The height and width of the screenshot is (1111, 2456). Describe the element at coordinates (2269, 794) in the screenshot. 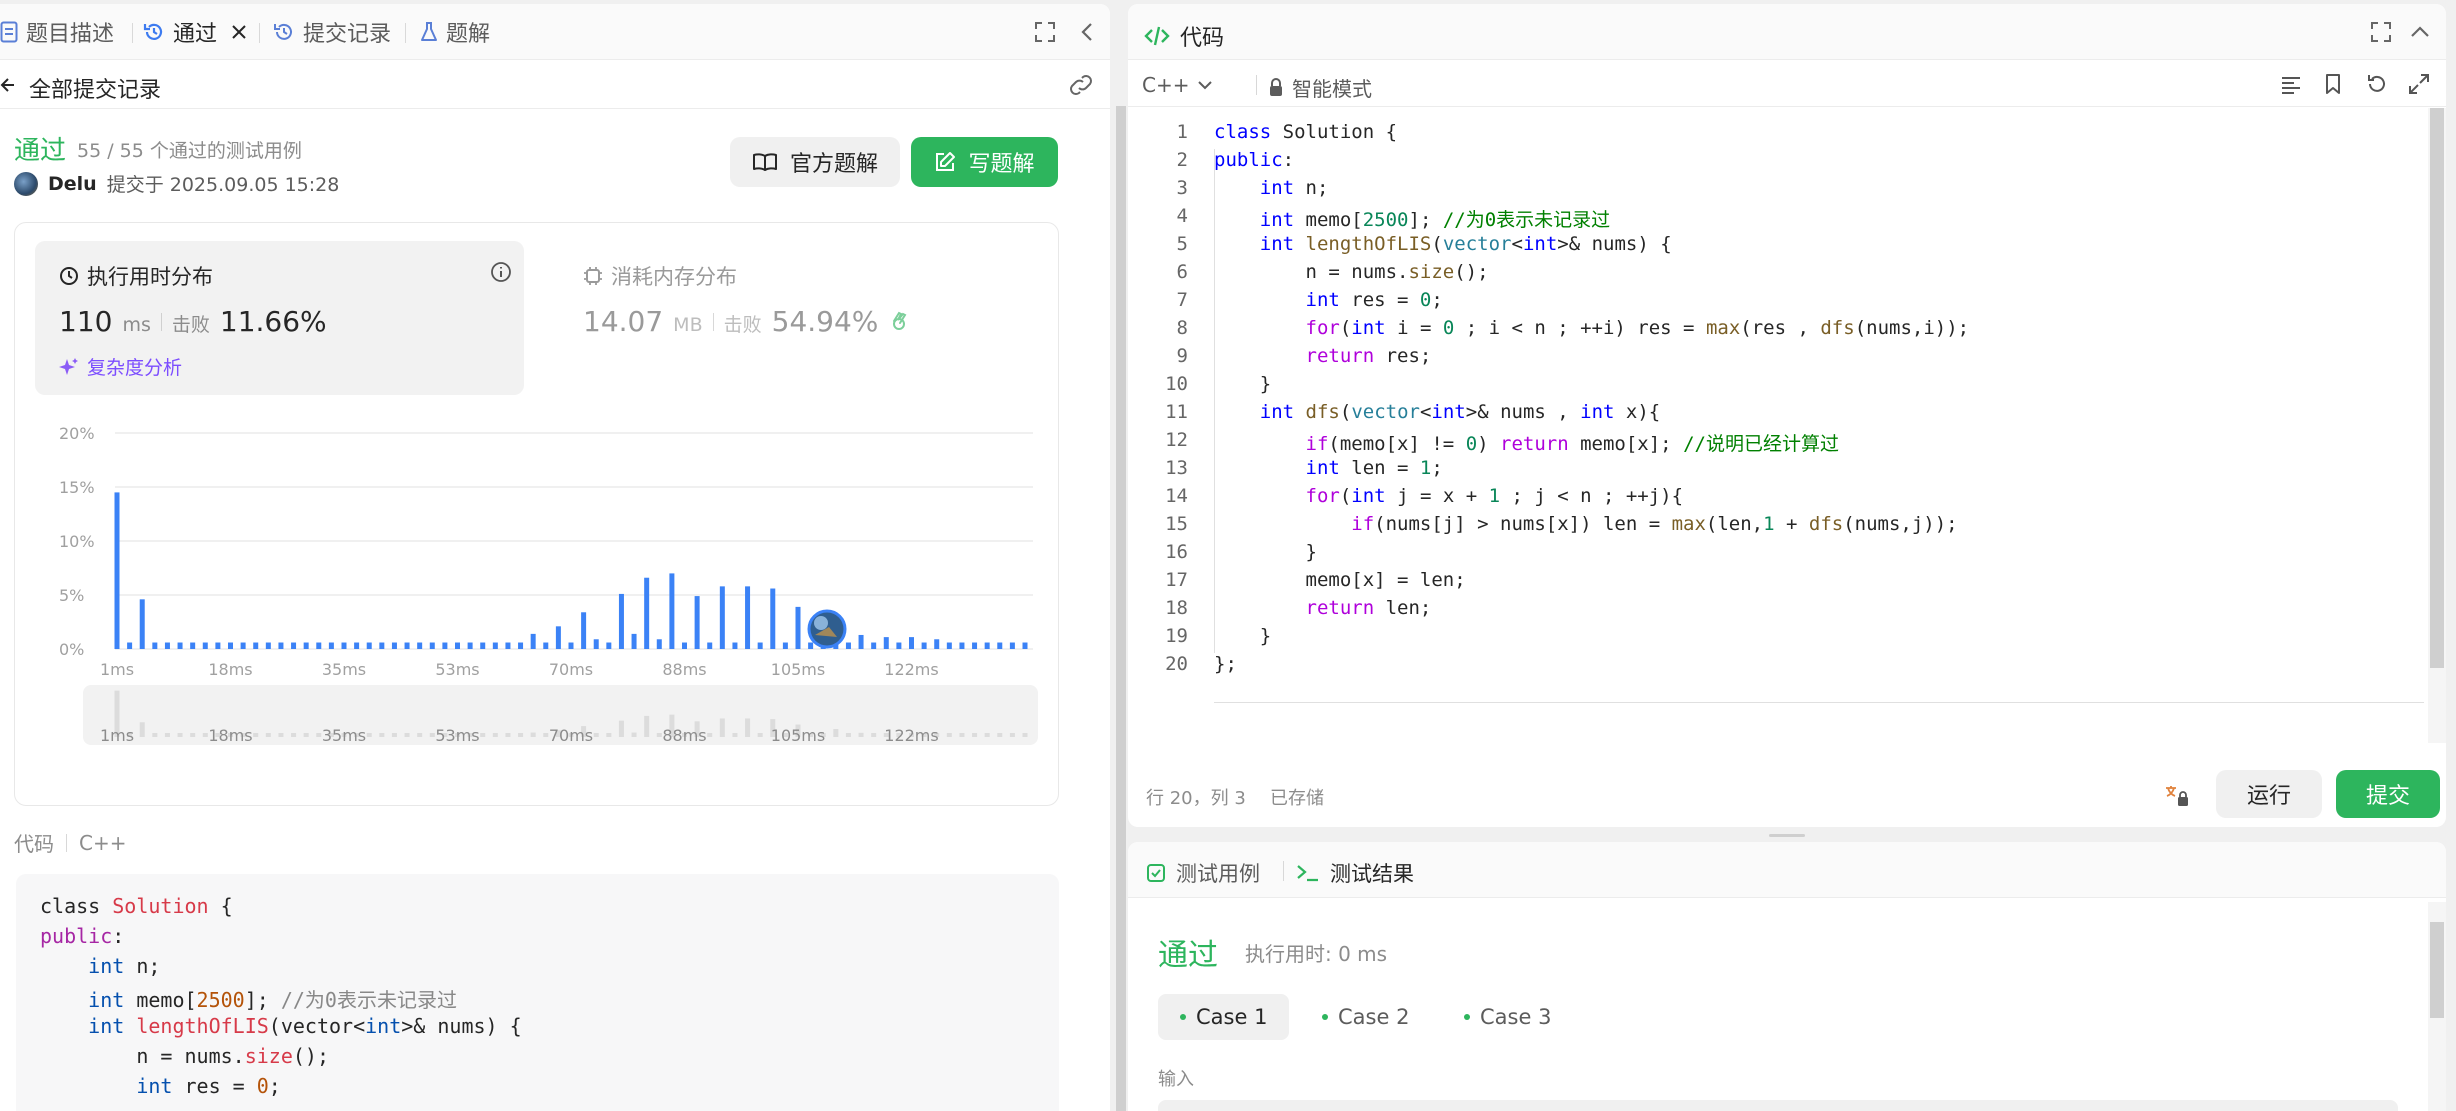

I see `run-button: 运行` at that location.